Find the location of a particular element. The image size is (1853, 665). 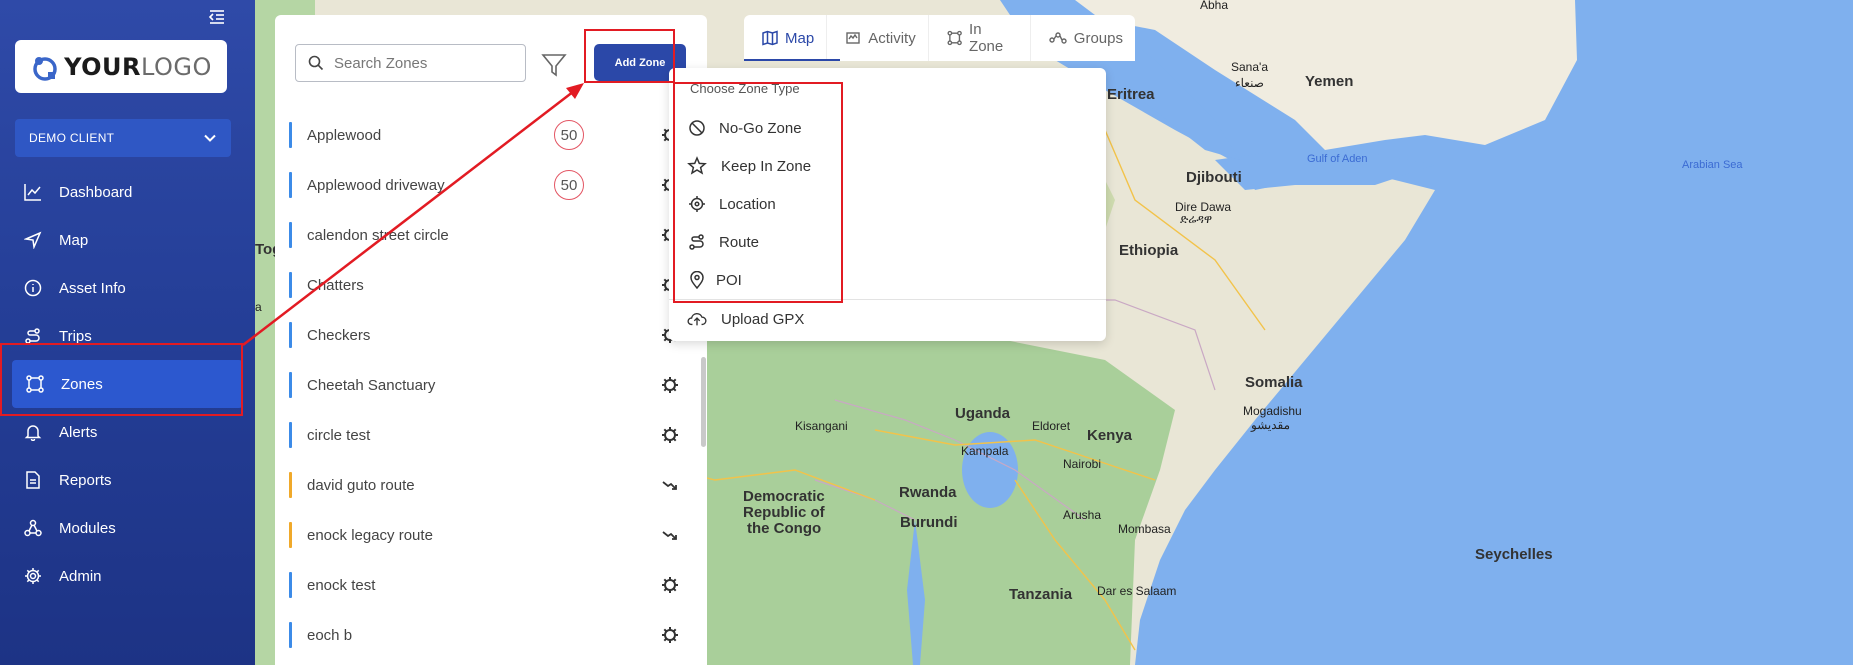

map-label-city: Abha is located at coordinates (1214, 6).